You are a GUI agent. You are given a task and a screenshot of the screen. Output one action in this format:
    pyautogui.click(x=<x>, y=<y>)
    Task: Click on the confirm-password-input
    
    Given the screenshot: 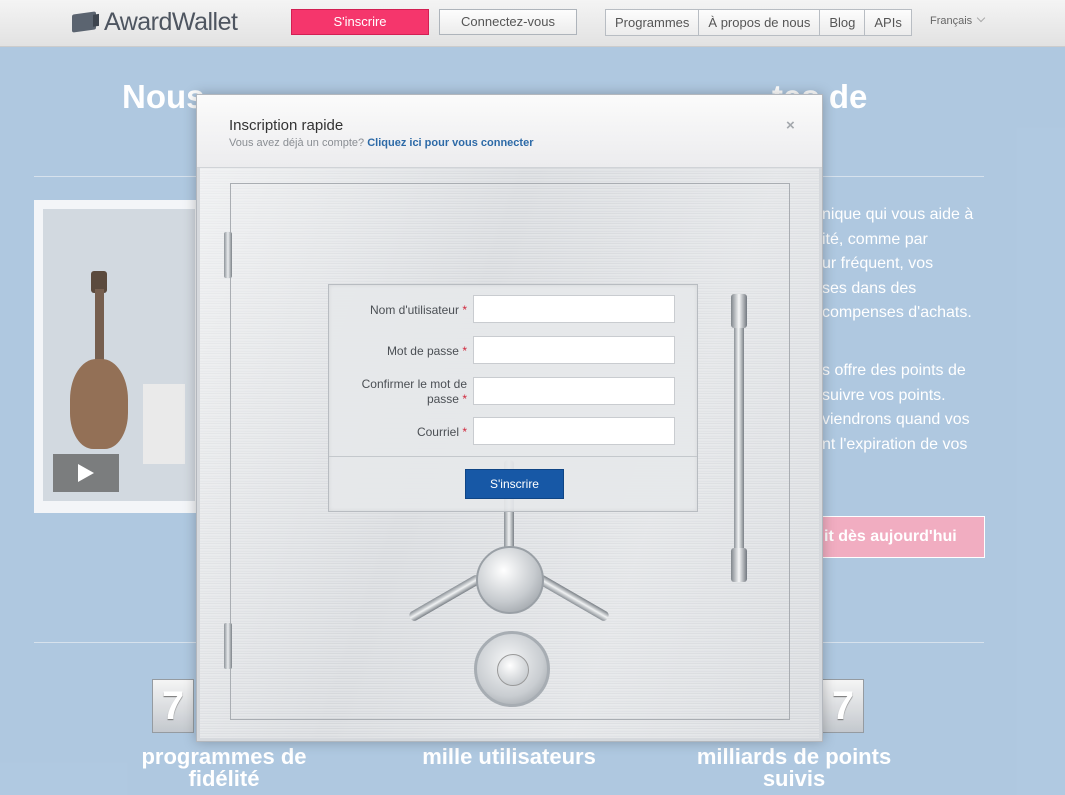 What is the action you would take?
    pyautogui.click(x=574, y=391)
    